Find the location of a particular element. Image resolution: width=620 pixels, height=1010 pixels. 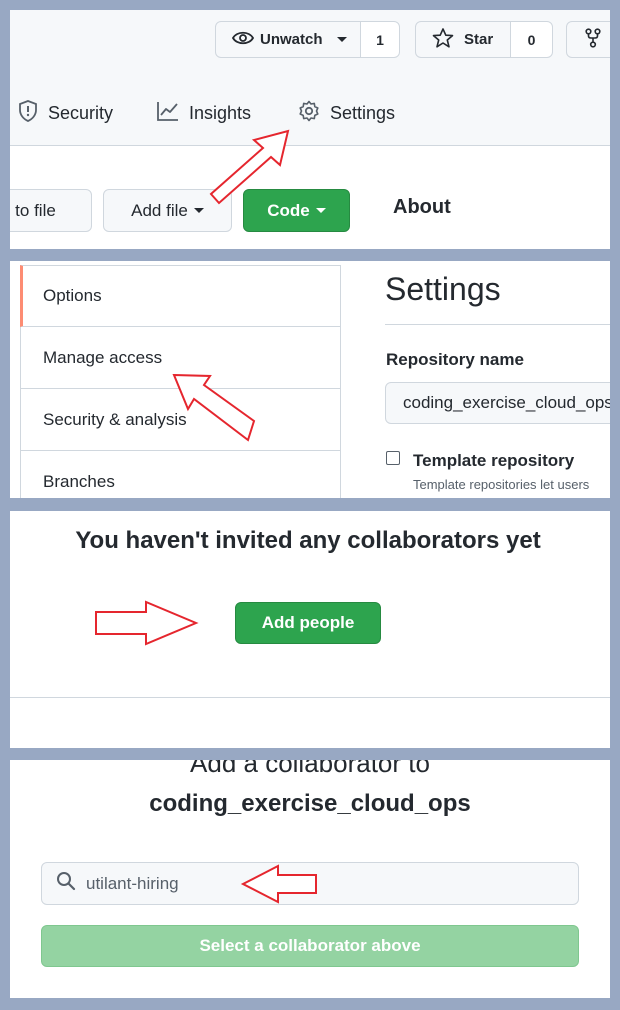

star-button: Star is located at coordinates (463, 39).